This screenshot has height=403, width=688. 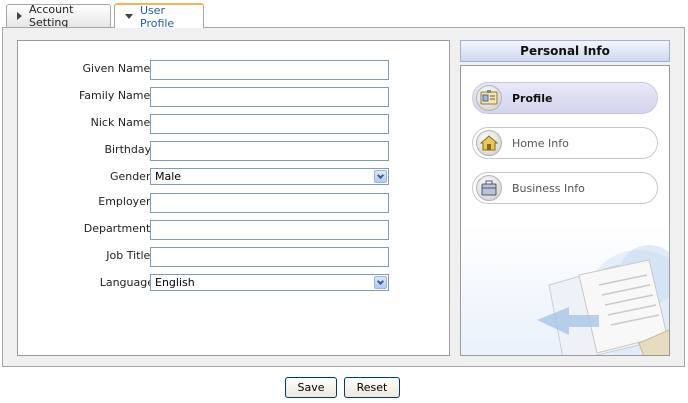 I want to click on personal-info-header: Personal Info, so click(x=565, y=51).